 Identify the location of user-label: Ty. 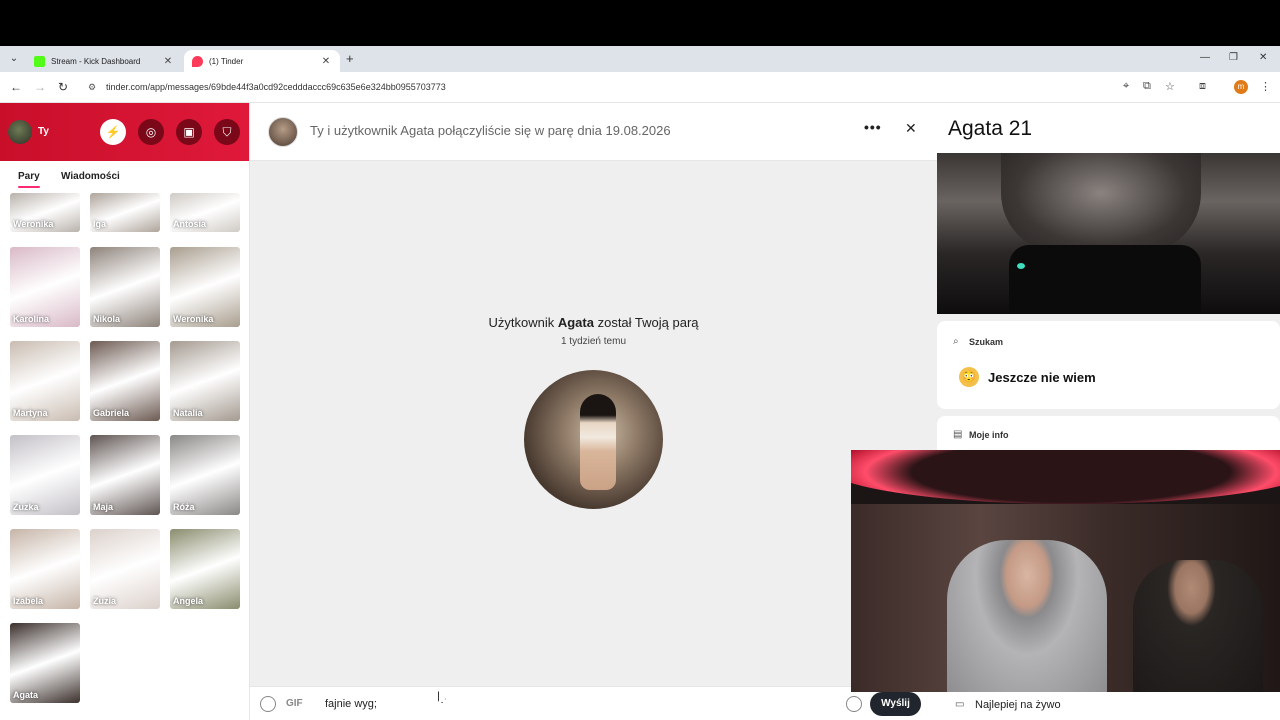
(43, 131).